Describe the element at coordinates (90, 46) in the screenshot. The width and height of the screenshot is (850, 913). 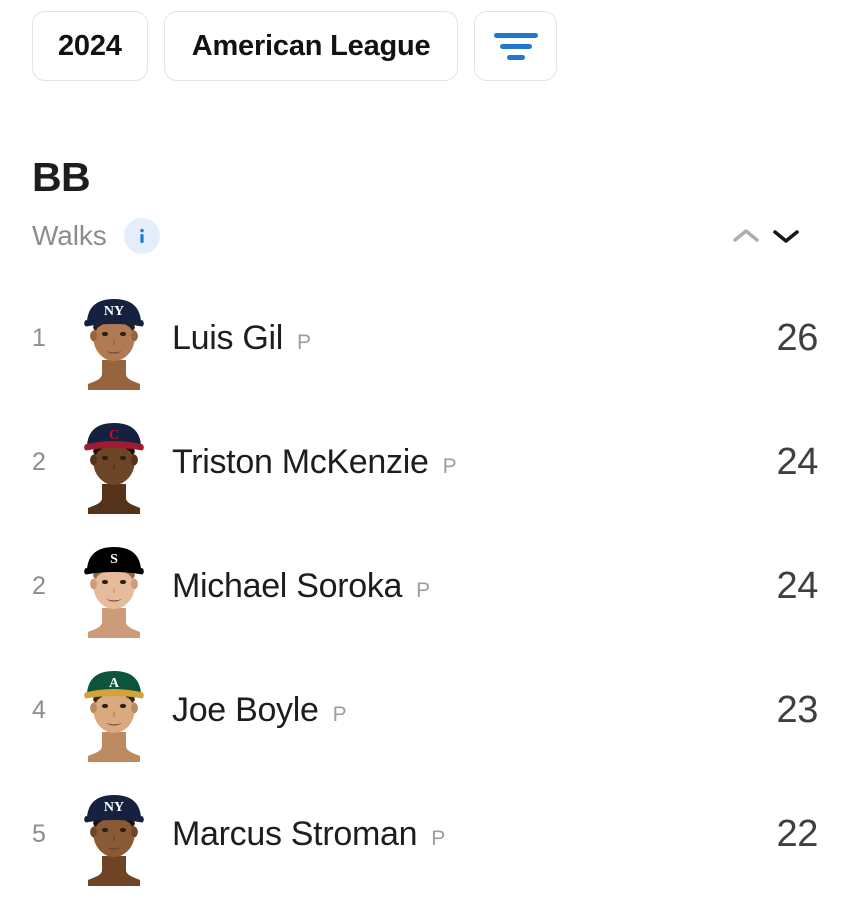
I see `season-filter-button: 2024` at that location.